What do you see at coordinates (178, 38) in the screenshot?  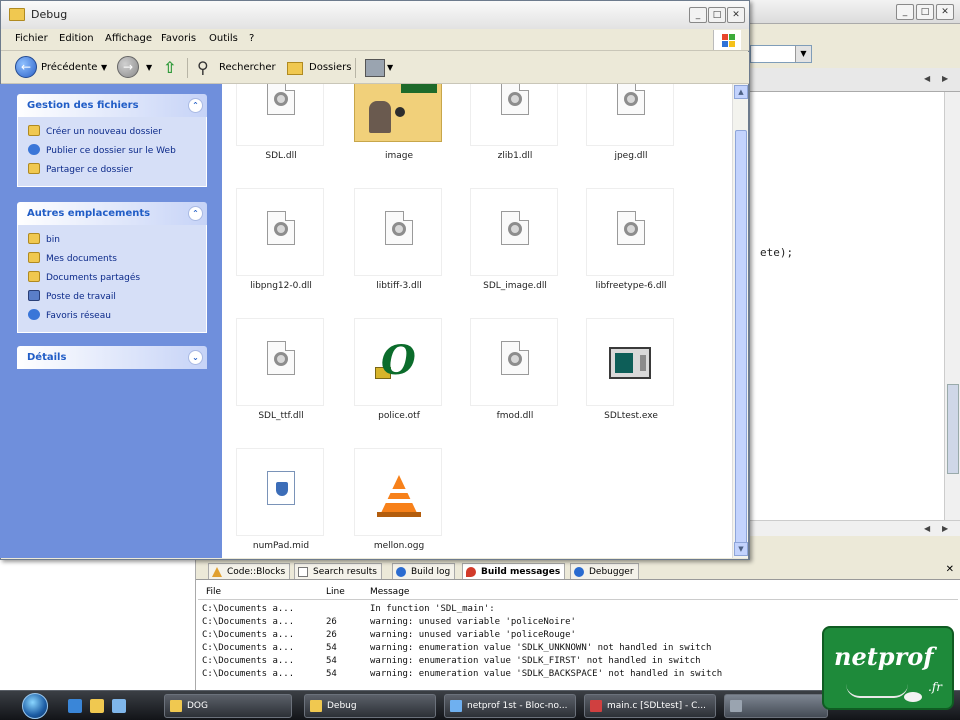 I see `menu-favoris: Favoris` at bounding box center [178, 38].